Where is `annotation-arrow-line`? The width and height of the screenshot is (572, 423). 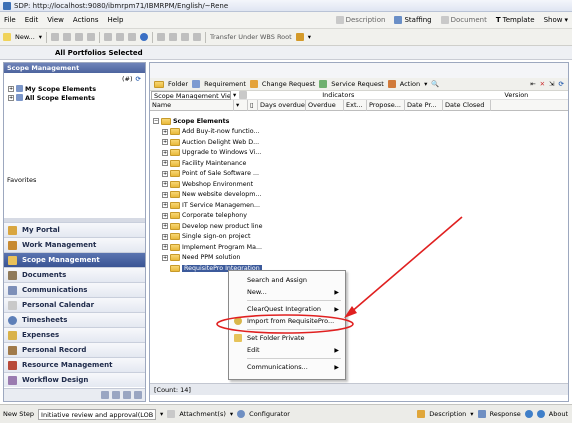
annotation-arrow-line is located at coordinates (406, 265).